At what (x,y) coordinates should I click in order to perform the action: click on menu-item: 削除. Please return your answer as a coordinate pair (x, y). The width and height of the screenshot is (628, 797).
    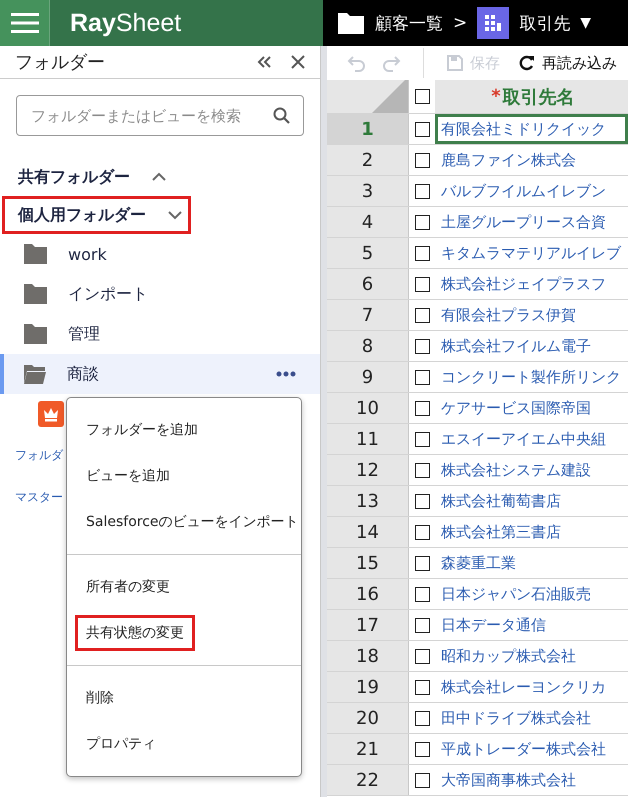
    Looking at the image, I should click on (100, 698).